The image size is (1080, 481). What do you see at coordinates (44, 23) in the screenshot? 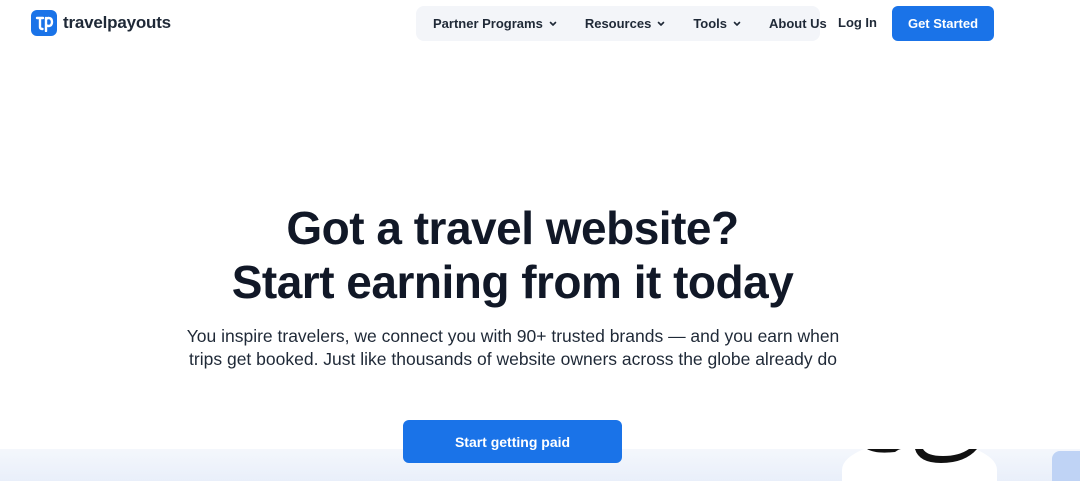
I see `travelpayouts-logo-icon` at bounding box center [44, 23].